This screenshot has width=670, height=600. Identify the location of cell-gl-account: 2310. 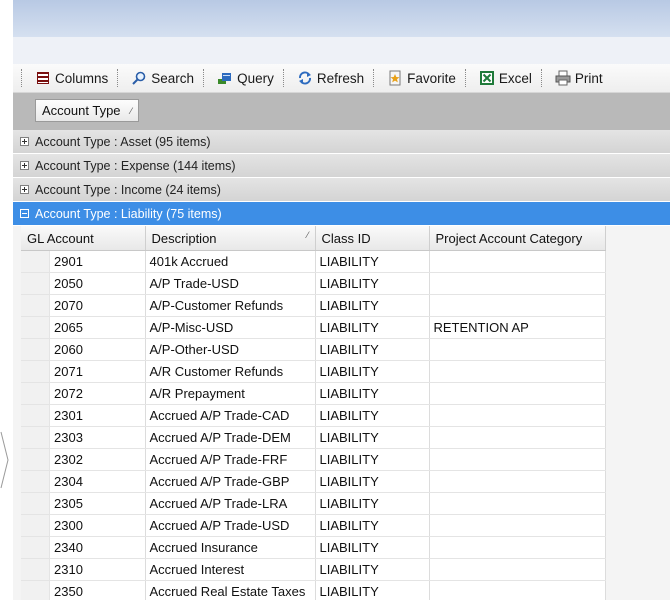
(83, 569).